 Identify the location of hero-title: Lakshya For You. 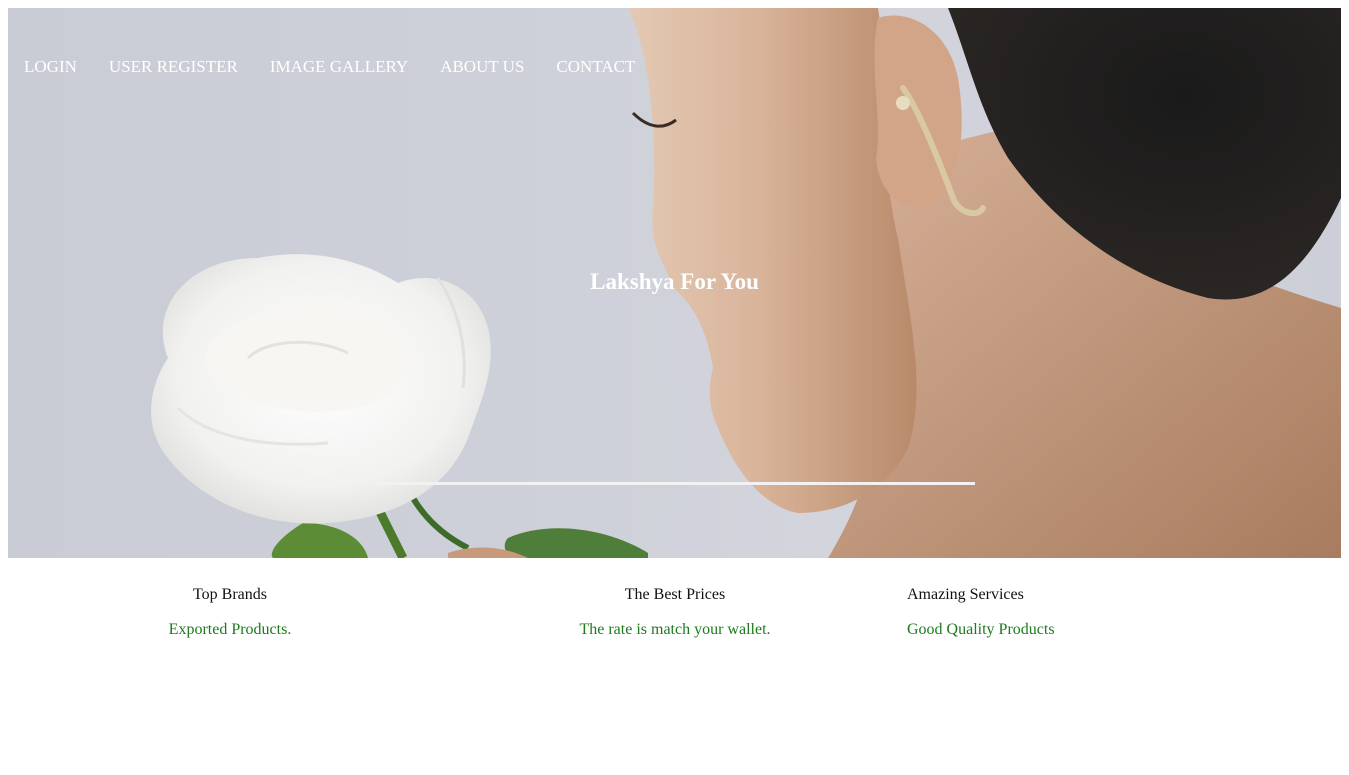
(674, 281).